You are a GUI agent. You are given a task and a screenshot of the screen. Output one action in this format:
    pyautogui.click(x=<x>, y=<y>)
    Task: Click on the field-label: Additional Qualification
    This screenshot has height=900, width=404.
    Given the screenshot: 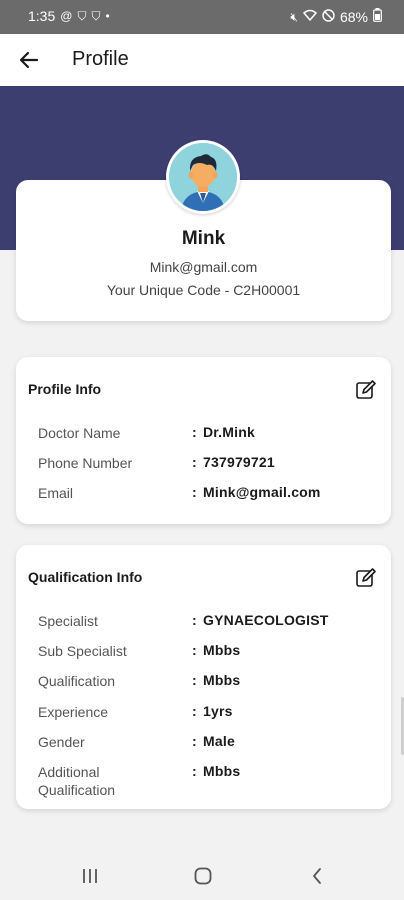 What is the action you would take?
    pyautogui.click(x=77, y=781)
    